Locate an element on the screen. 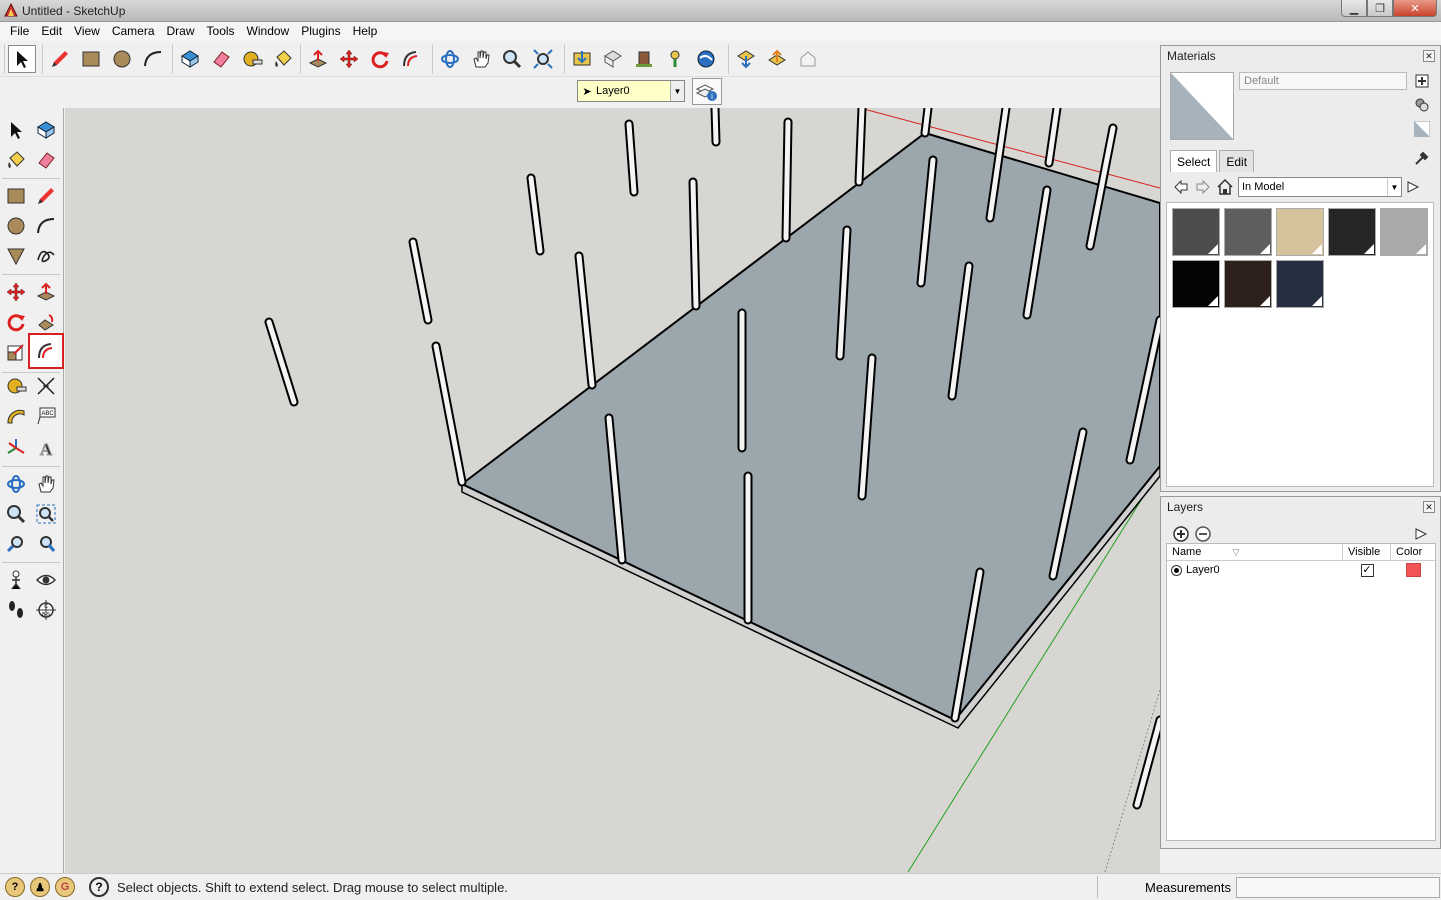  menu-view: View is located at coordinates (87, 31).